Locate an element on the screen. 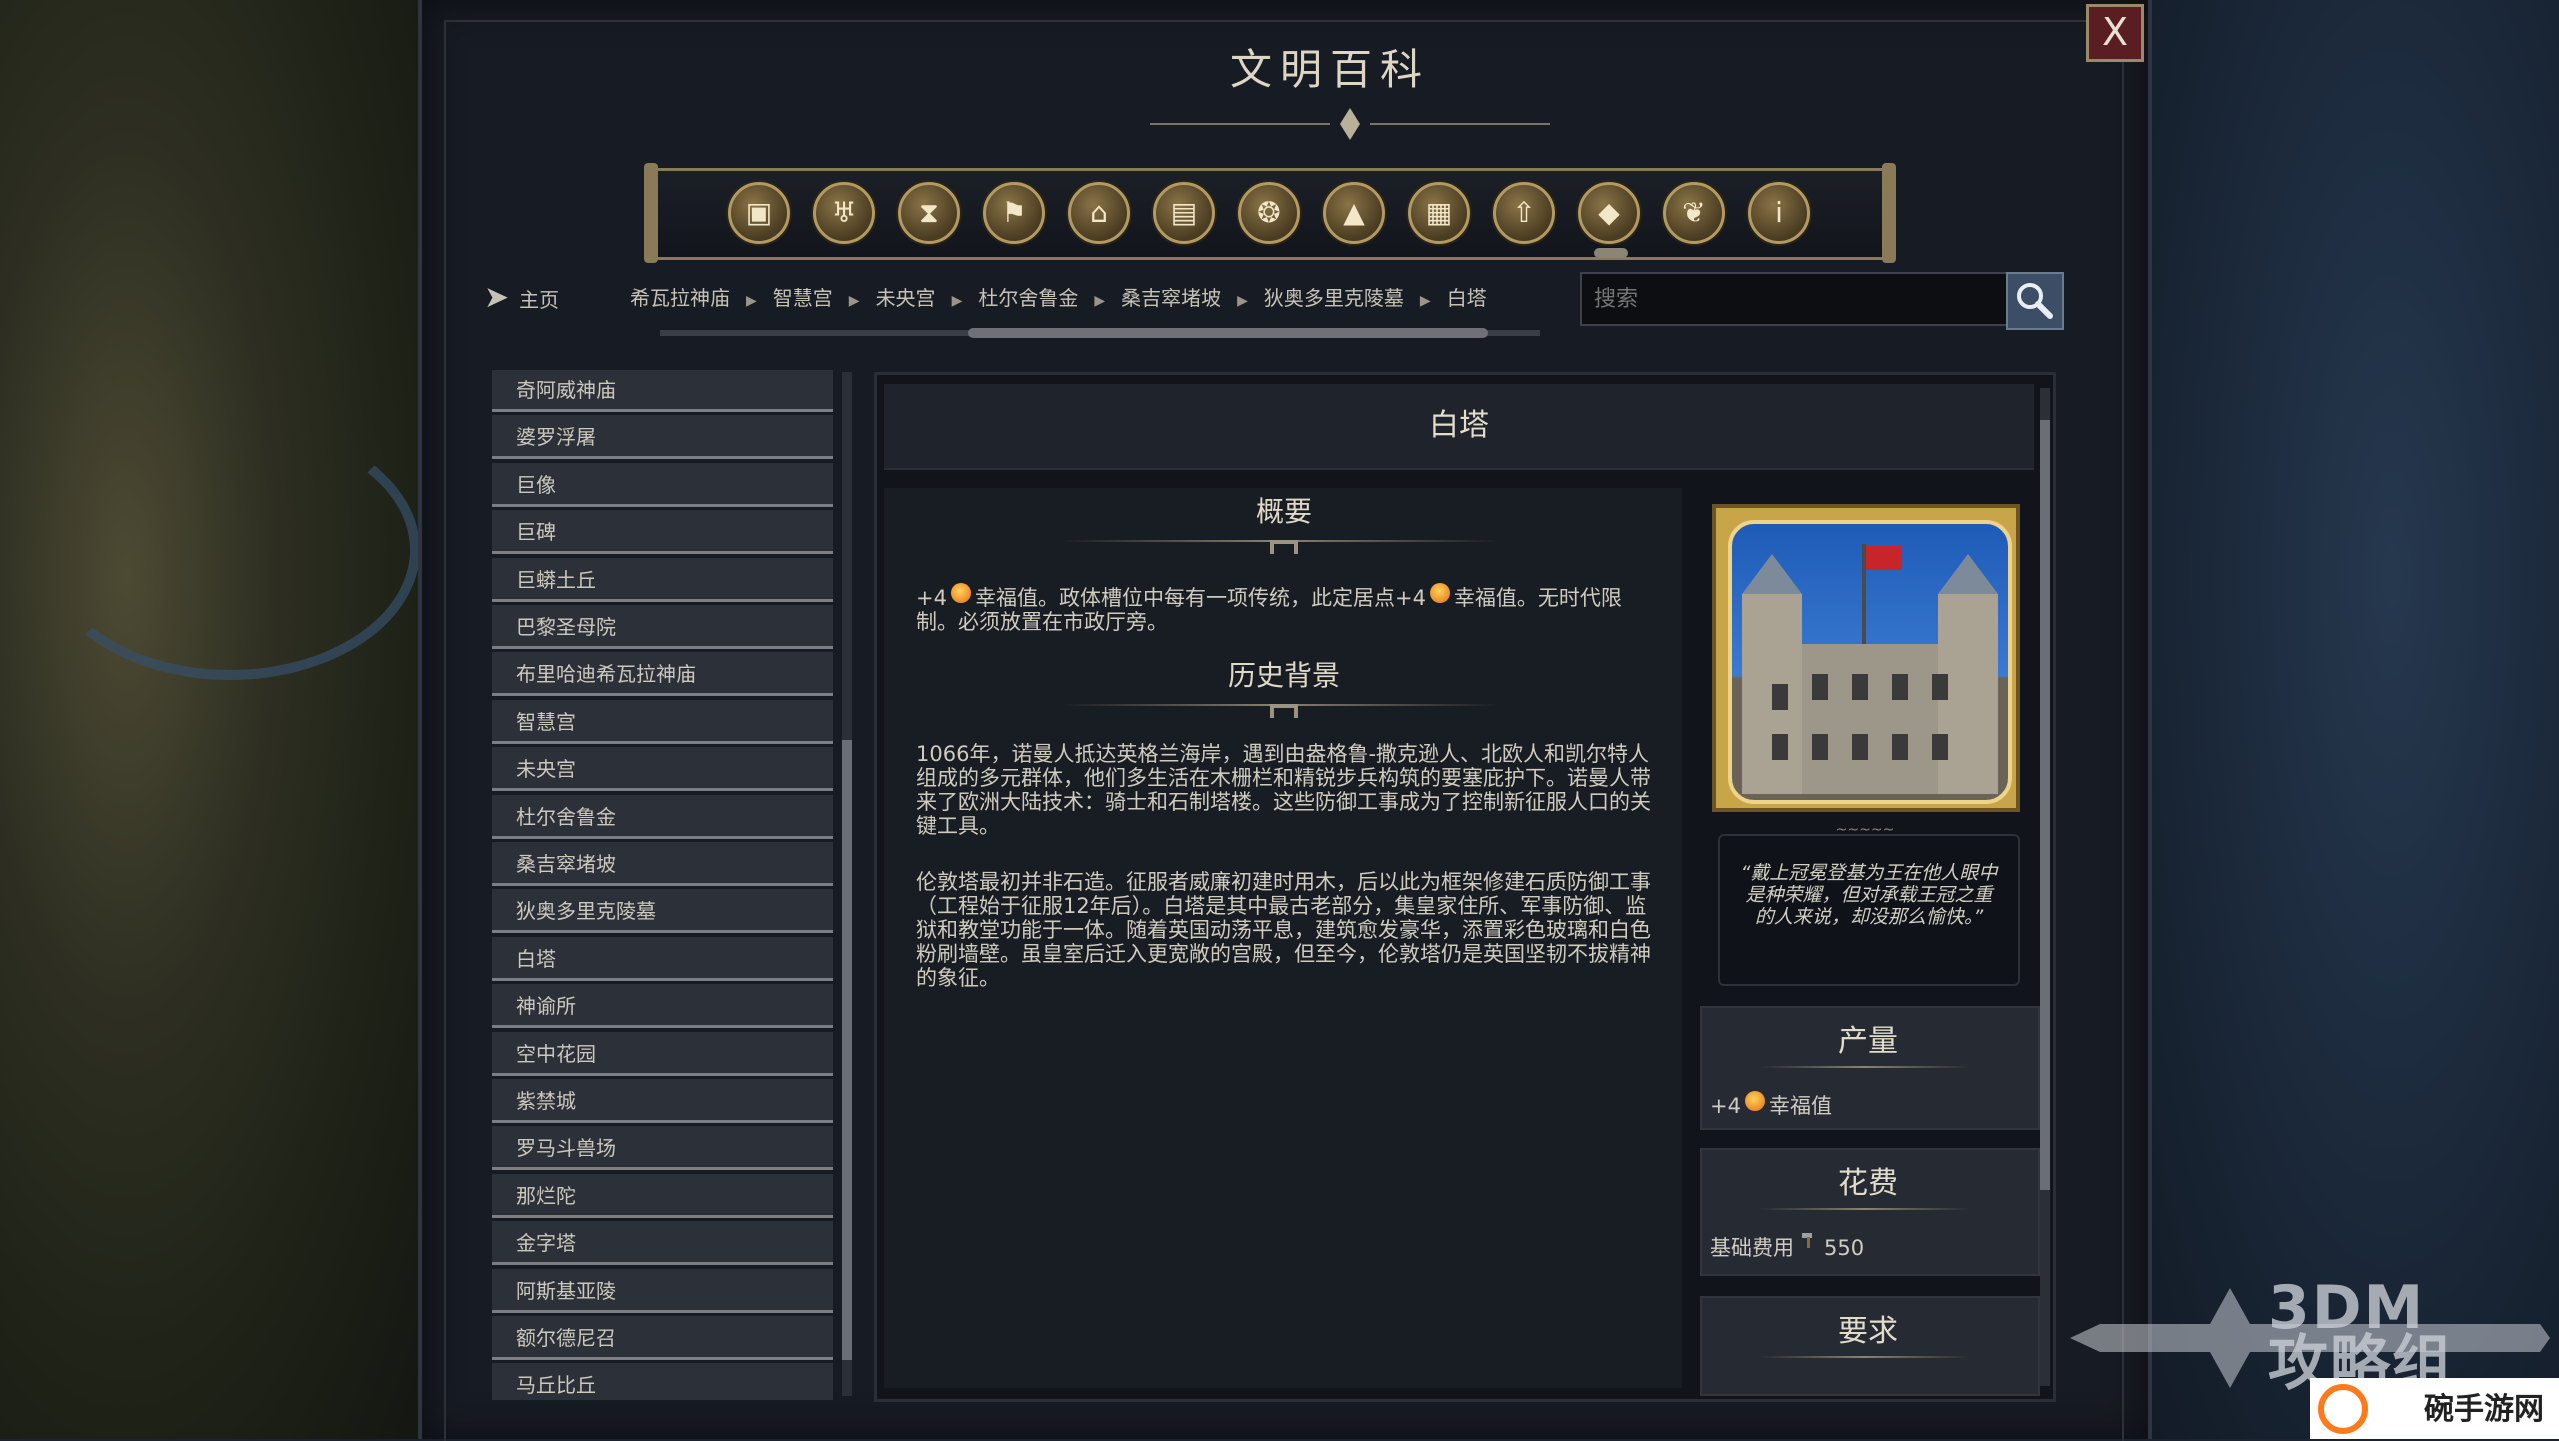  back-arrow-icon: ➤ is located at coordinates (497, 297).